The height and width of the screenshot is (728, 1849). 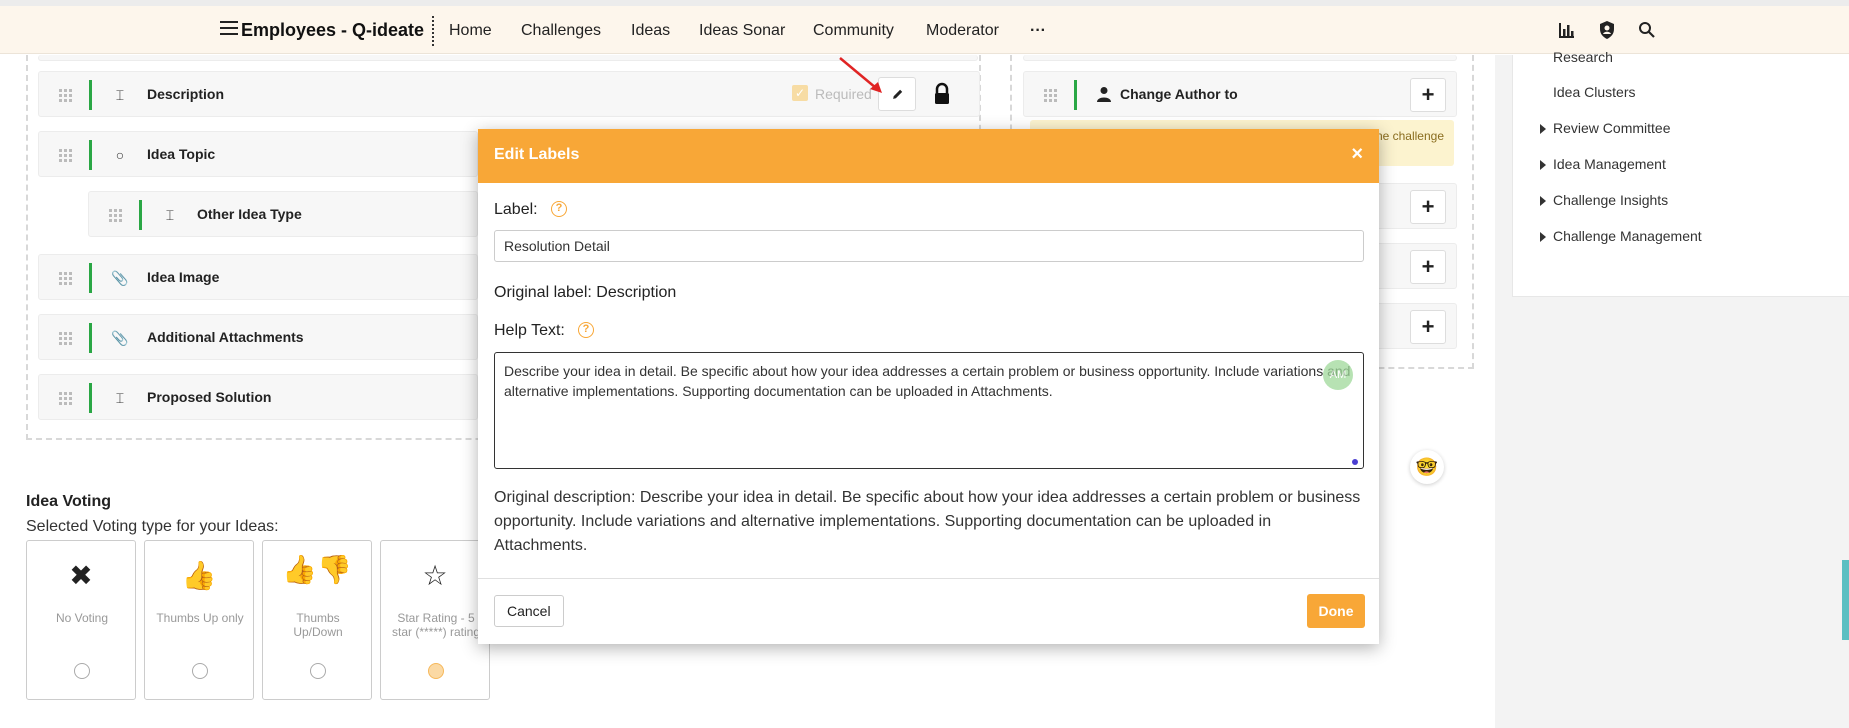 What do you see at coordinates (436, 625) in the screenshot?
I see `vote-option-label: Star Rating - 5 star (*****) rating` at bounding box center [436, 625].